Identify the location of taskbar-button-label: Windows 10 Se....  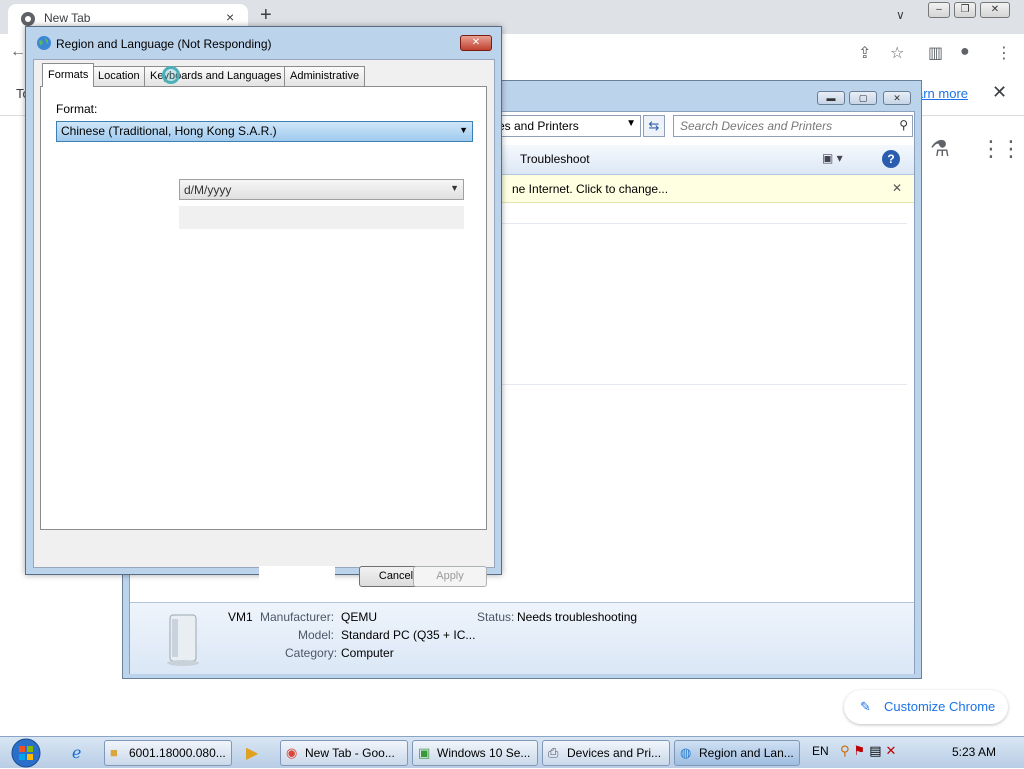
(484, 753).